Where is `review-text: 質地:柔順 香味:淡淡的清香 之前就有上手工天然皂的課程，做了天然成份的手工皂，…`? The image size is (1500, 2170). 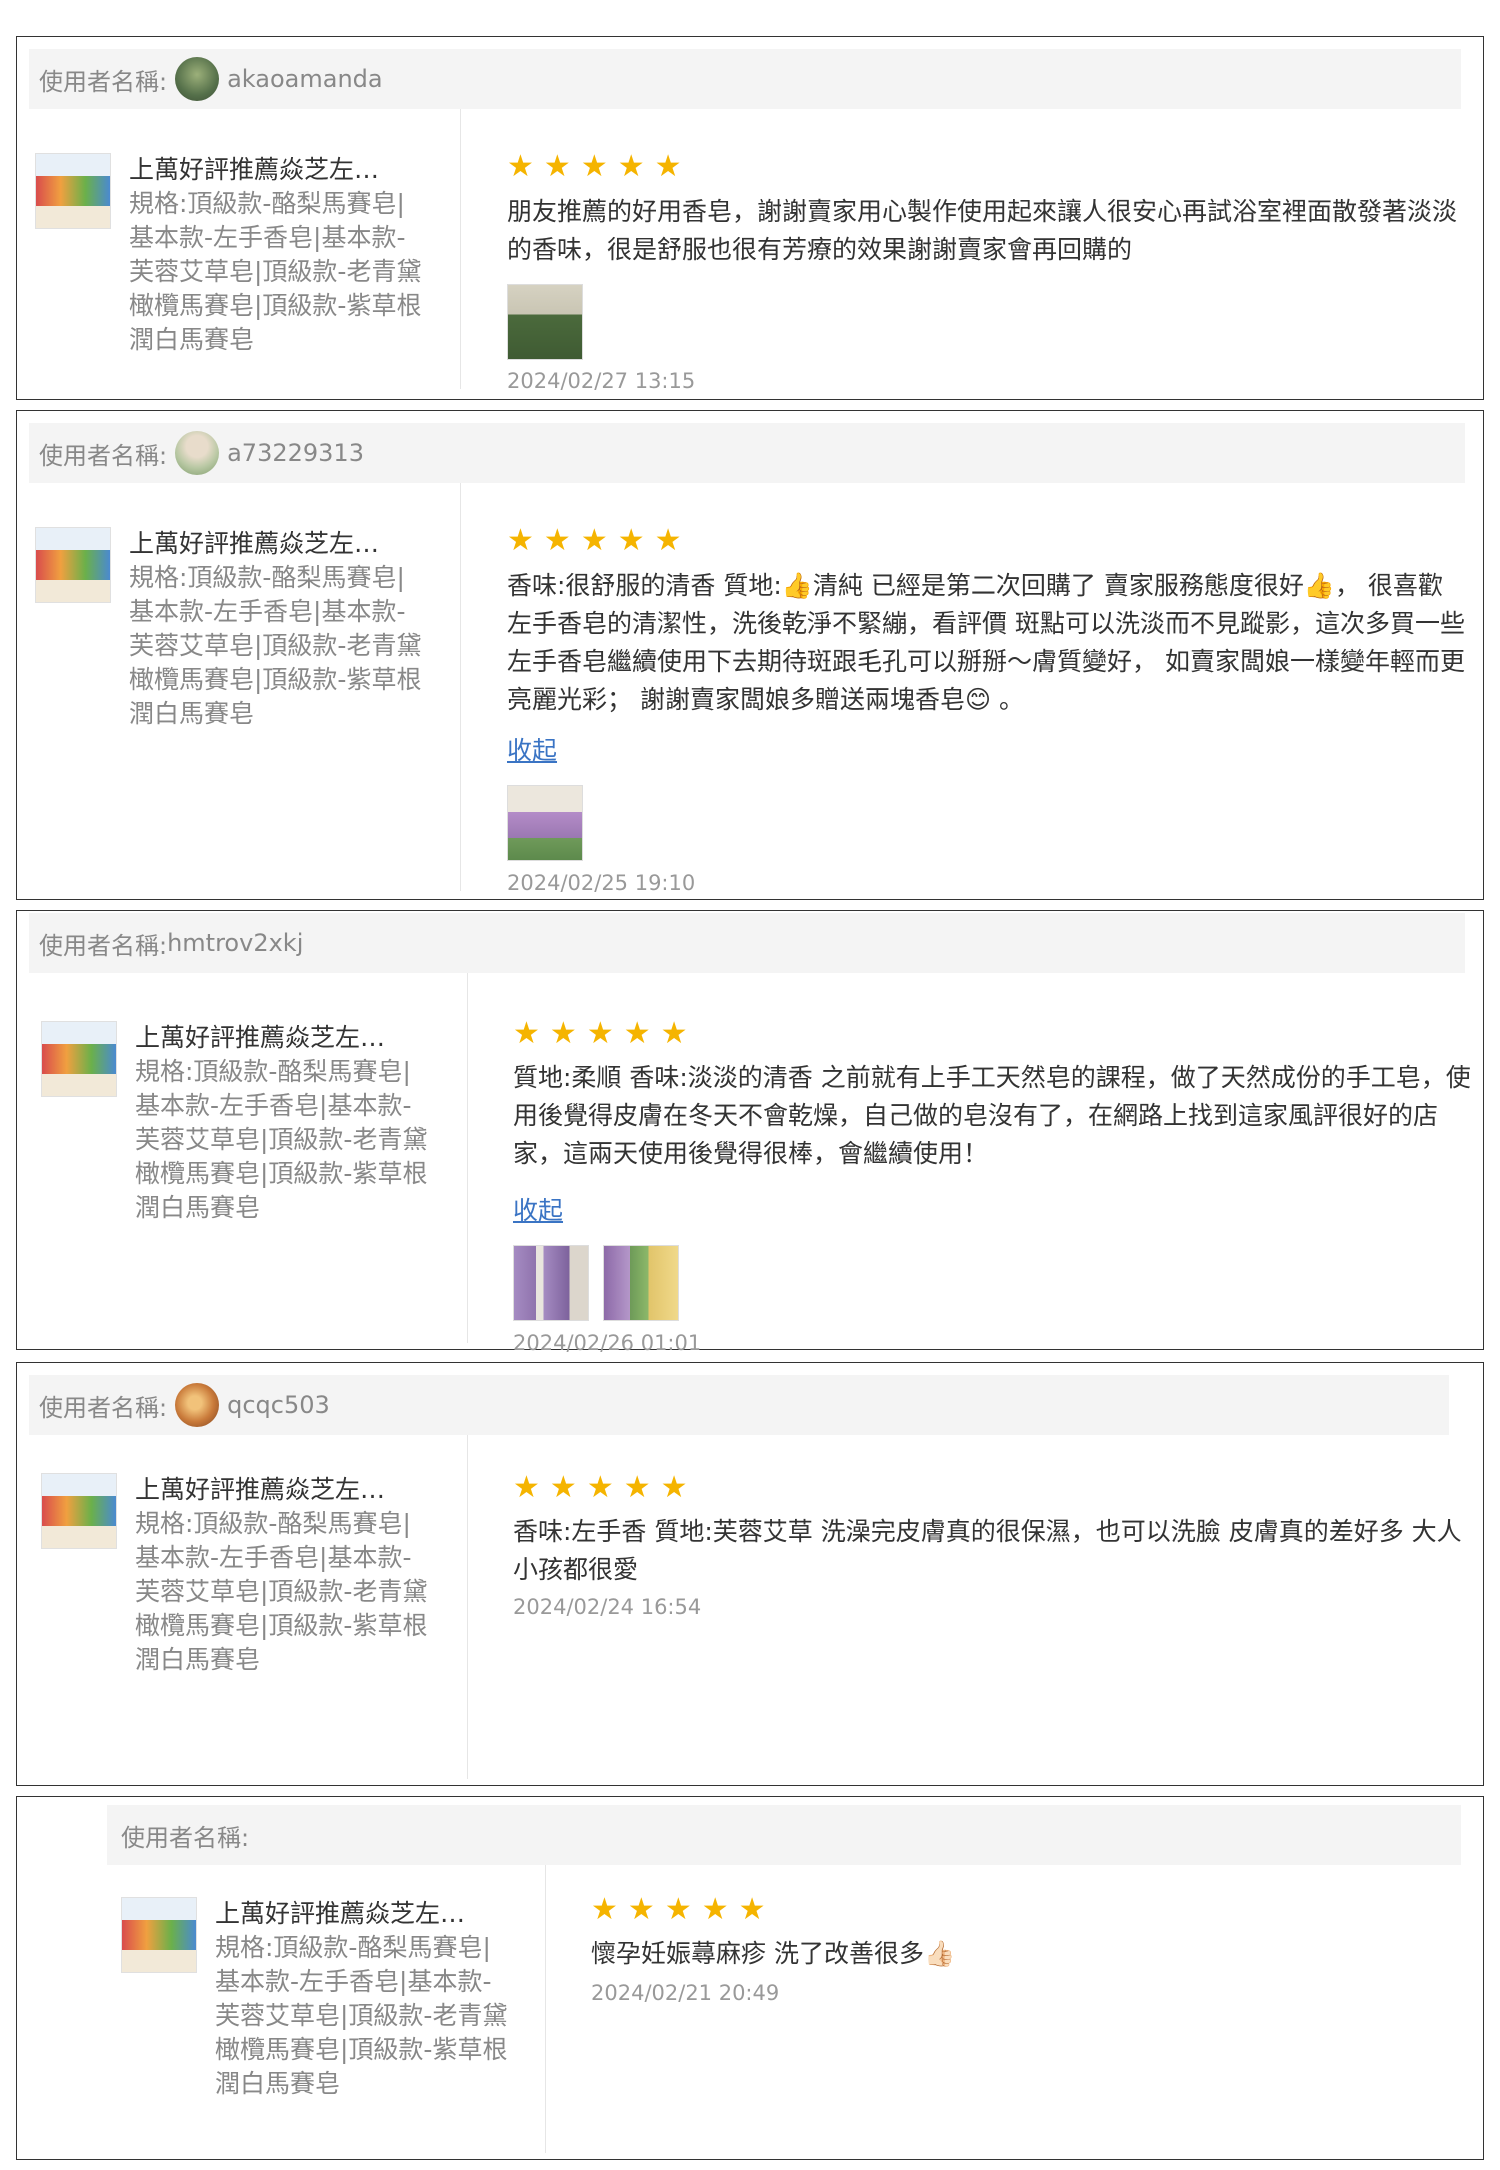
review-text: 質地:柔順 香味:淡淡的清香 之前就有上手工天然皂的課程，做了天然成份的手工皂，… is located at coordinates (992, 1115).